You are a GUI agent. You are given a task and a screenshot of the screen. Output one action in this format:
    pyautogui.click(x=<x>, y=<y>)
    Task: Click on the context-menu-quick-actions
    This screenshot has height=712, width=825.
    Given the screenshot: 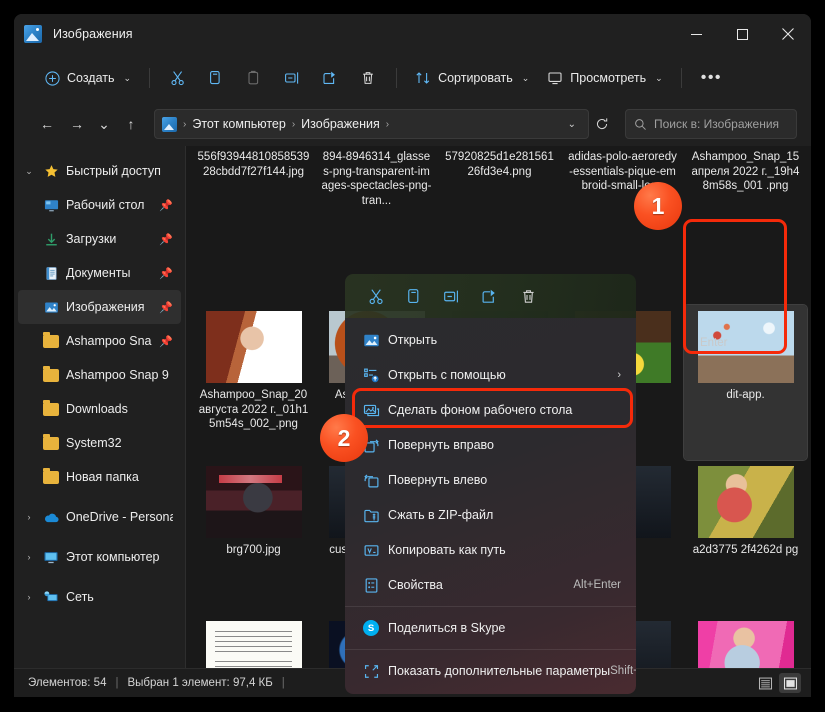 What is the action you would take?
    pyautogui.click(x=490, y=296)
    